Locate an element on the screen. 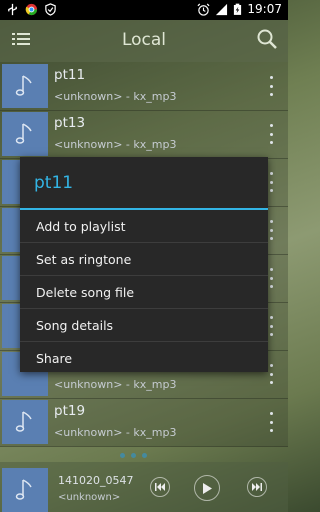  page-title: Local is located at coordinates (144, 40).